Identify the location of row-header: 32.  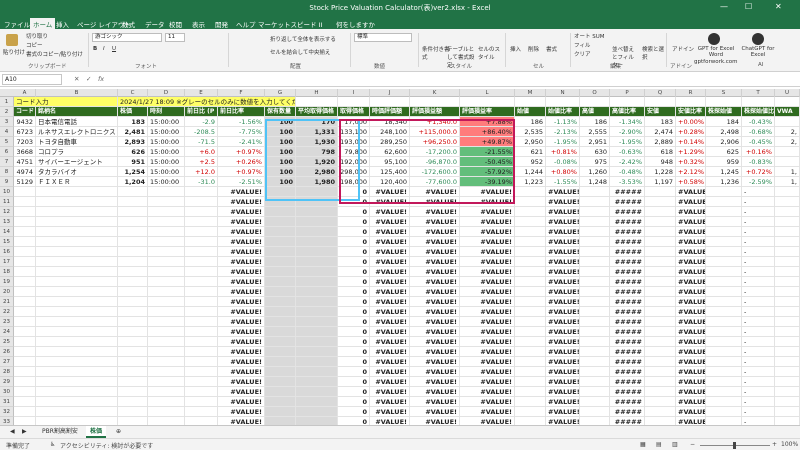
(7, 412).